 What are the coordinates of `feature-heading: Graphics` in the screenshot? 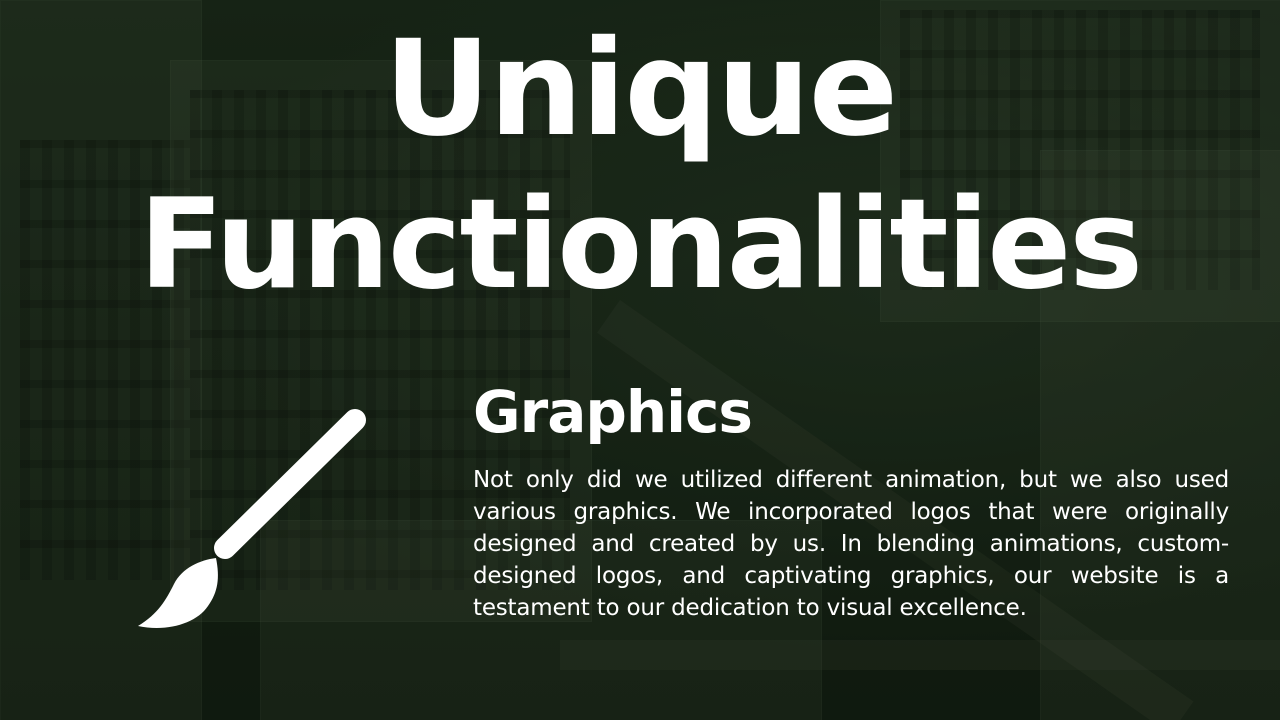 It's located at (613, 412).